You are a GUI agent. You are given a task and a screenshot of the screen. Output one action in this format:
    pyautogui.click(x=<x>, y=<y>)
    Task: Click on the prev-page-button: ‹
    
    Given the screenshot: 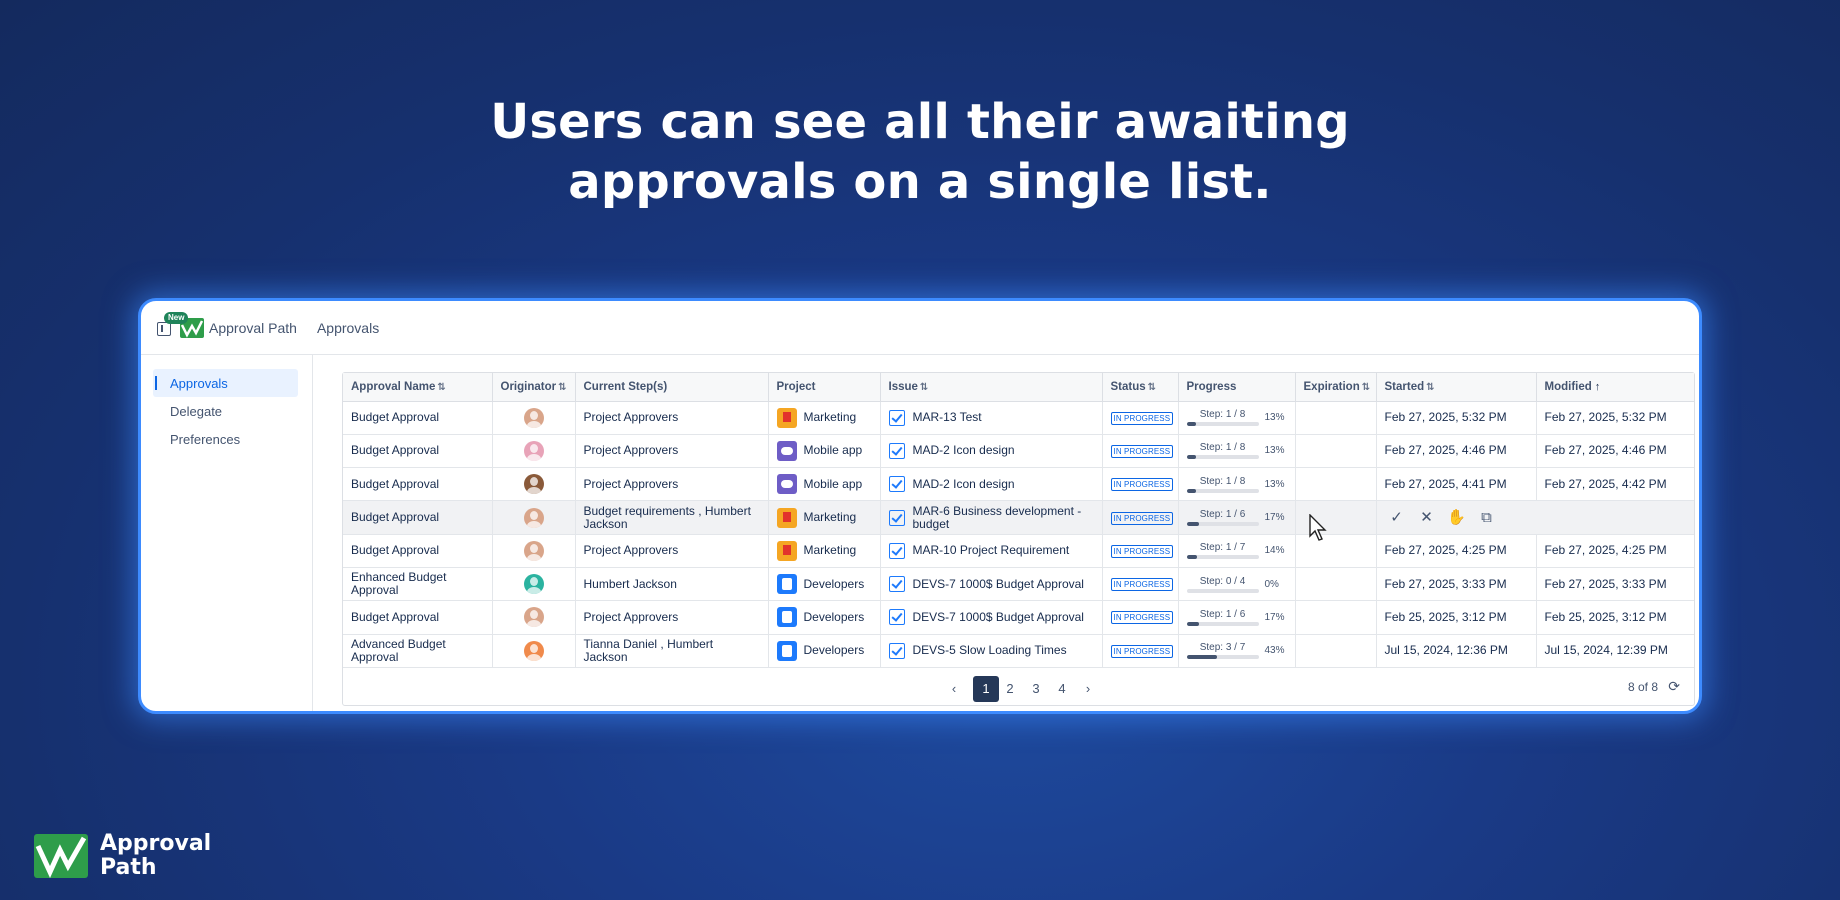 What is the action you would take?
    pyautogui.click(x=954, y=689)
    